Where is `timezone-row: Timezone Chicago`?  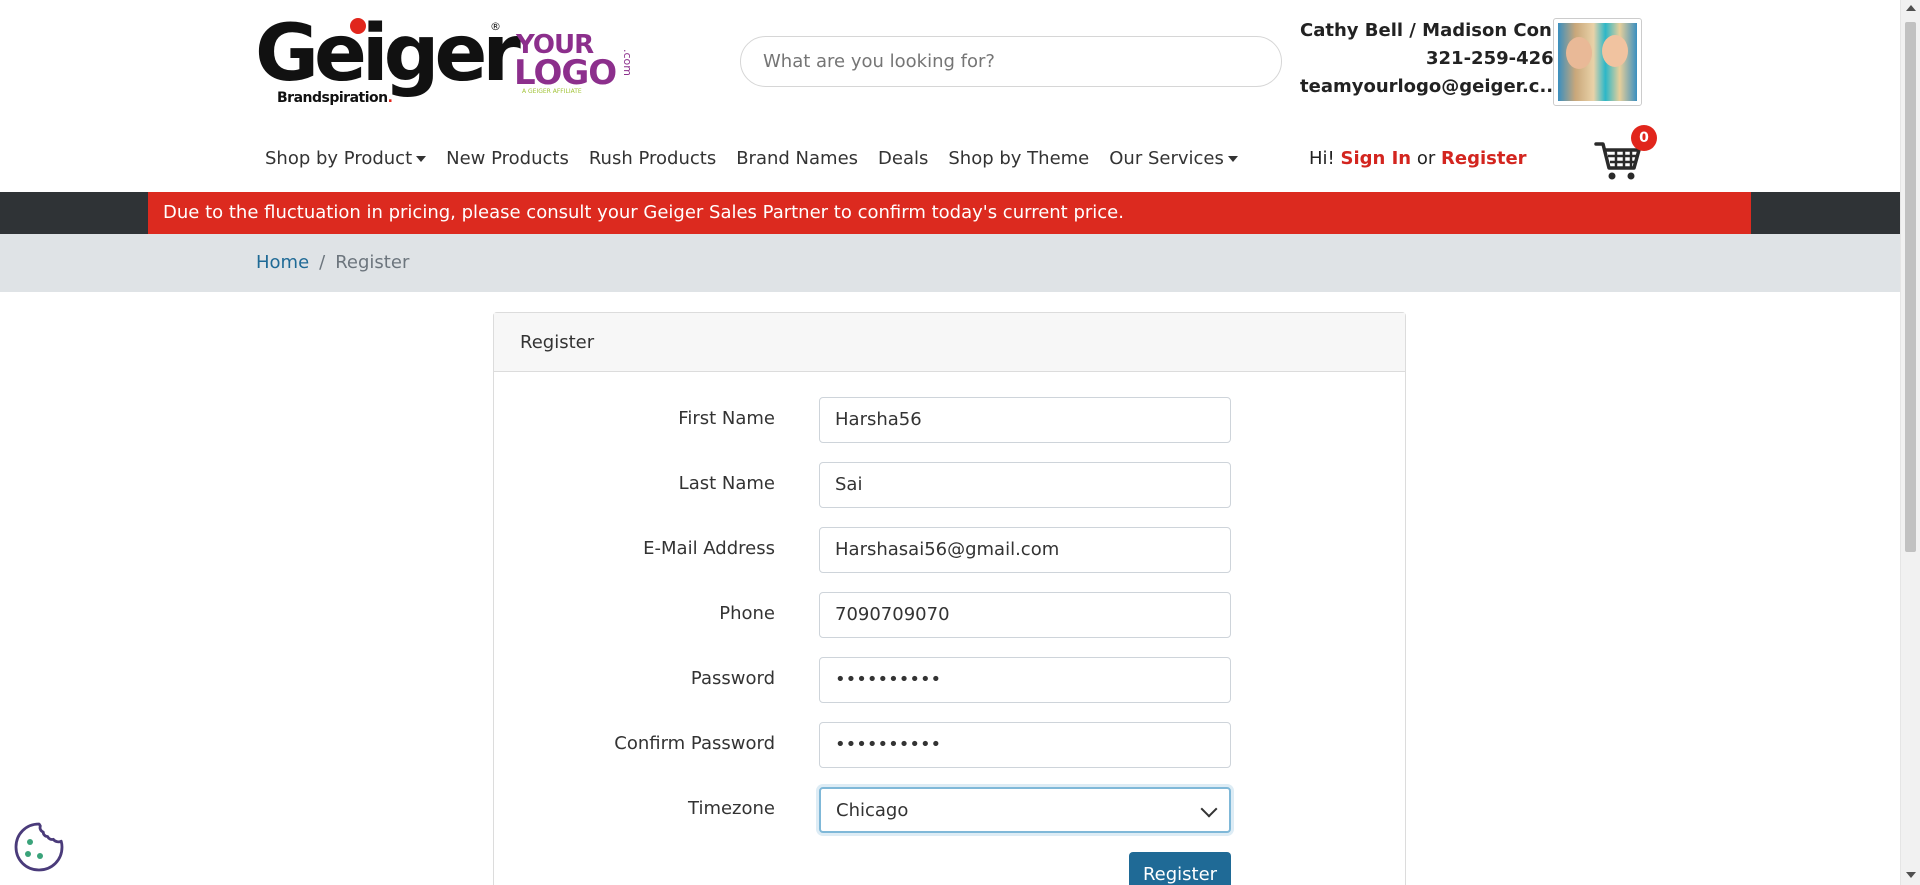
timezone-row: Timezone Chicago is located at coordinates (950, 810).